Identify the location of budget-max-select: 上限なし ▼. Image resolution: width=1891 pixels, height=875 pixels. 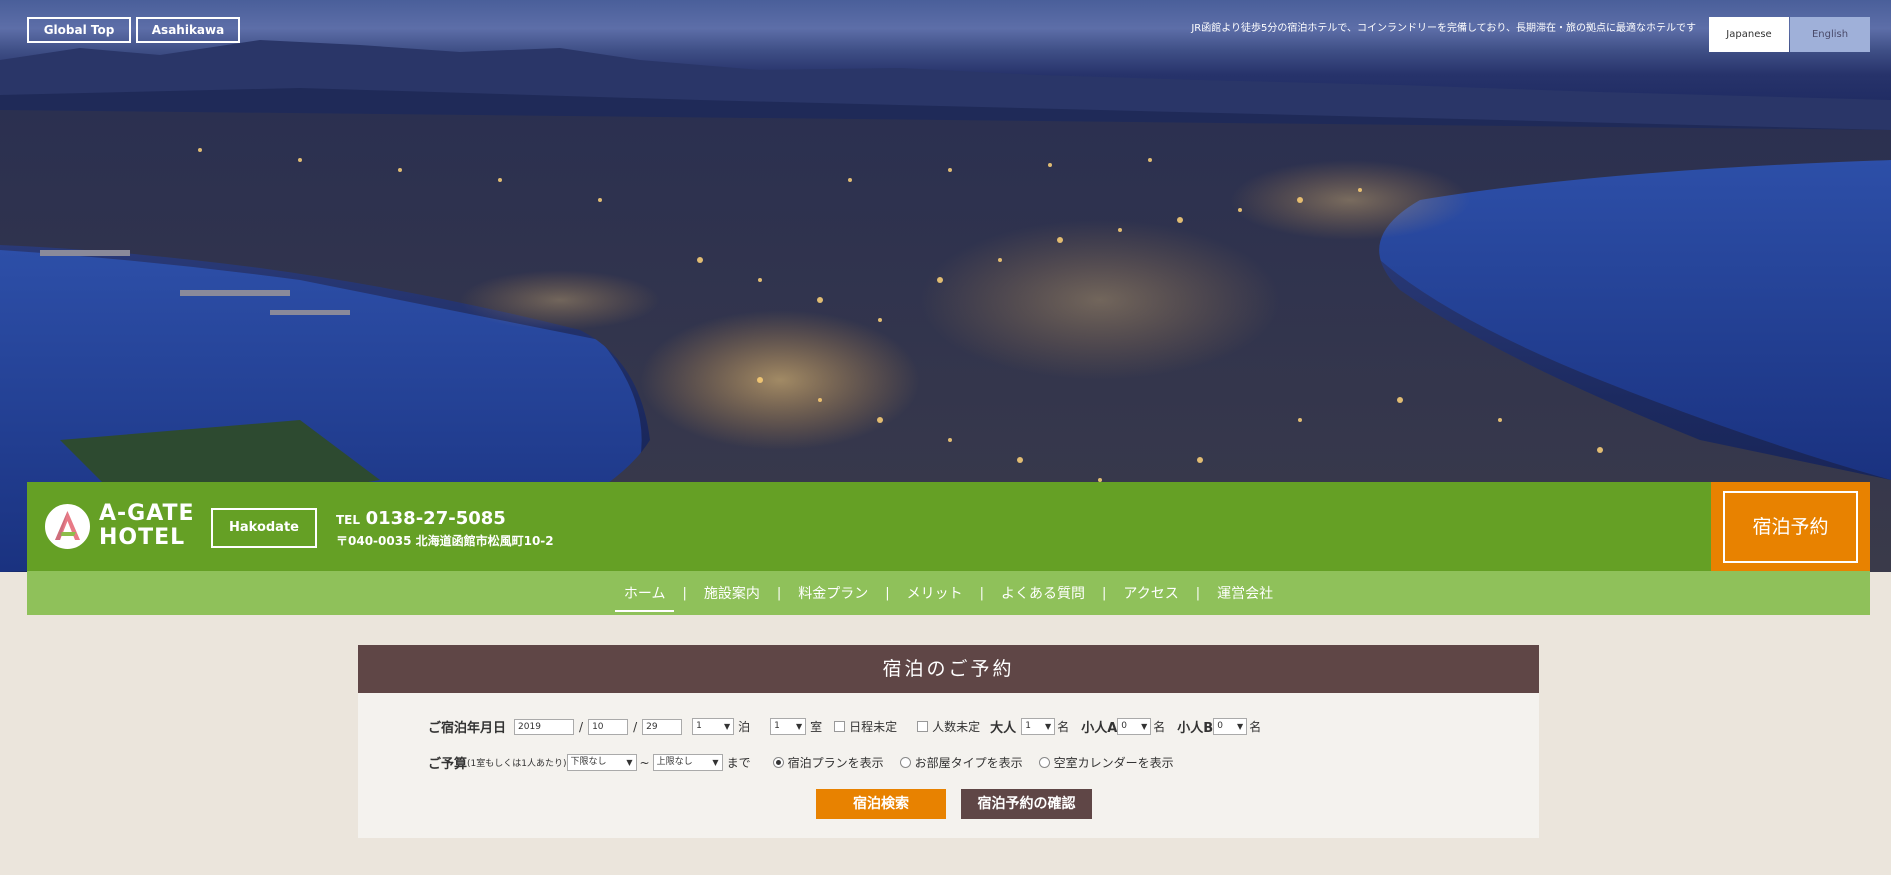
(687, 762).